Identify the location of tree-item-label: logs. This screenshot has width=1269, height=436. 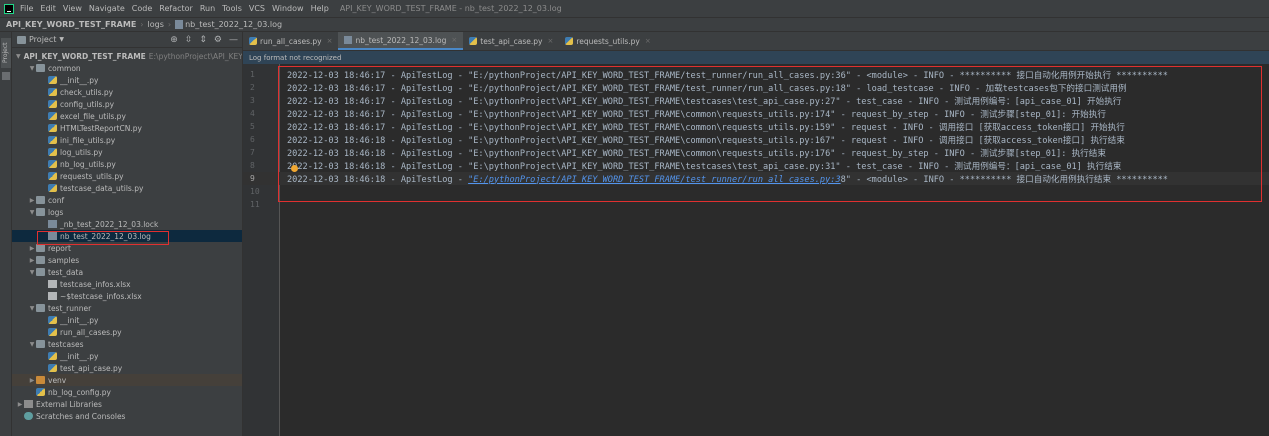
(56, 212).